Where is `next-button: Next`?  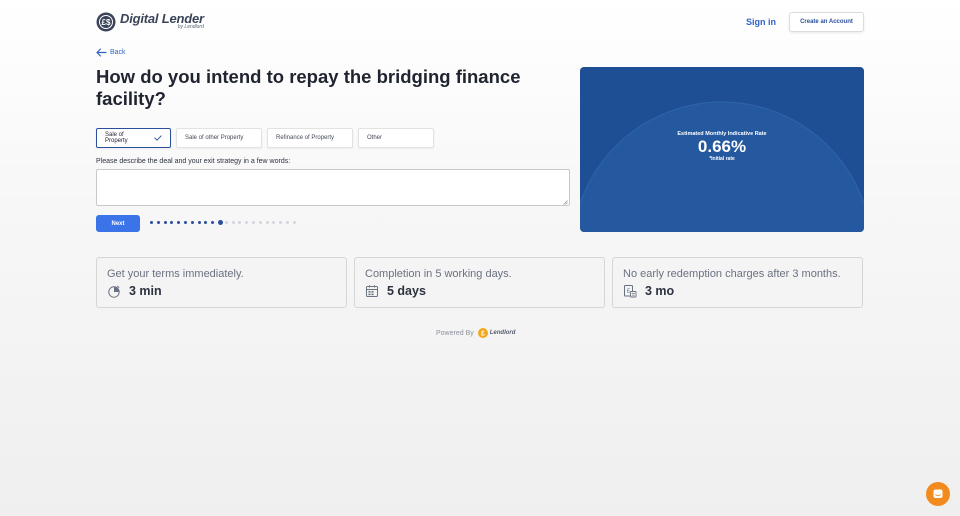
next-button: Next is located at coordinates (118, 223).